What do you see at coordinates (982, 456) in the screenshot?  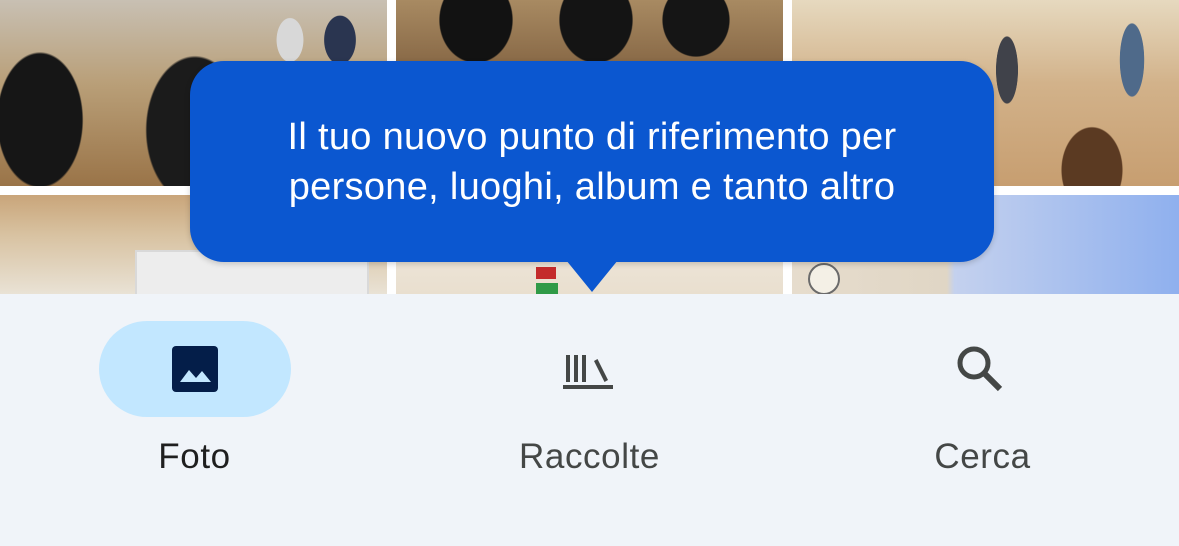 I see `nav-label-cerca: Cerca` at bounding box center [982, 456].